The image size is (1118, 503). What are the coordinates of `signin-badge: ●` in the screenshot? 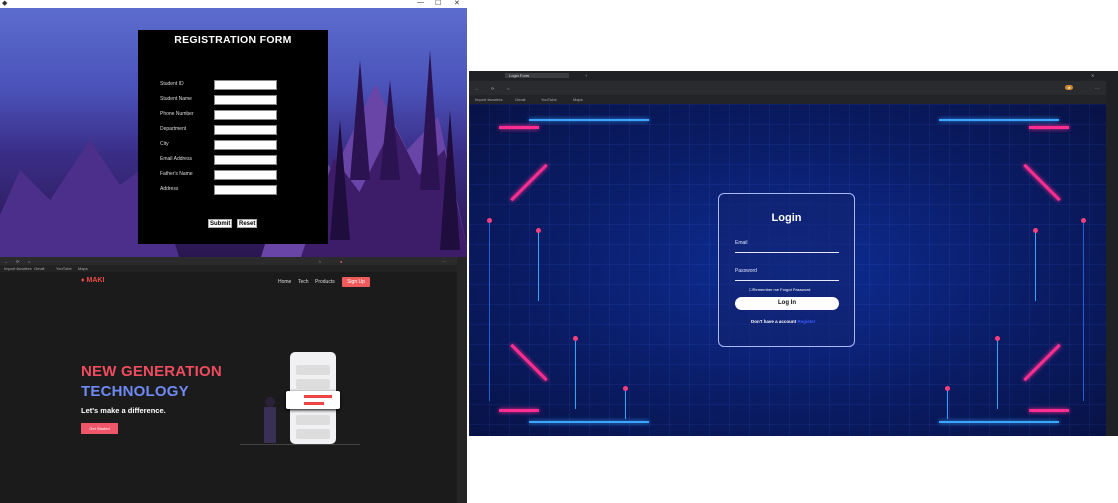 It's located at (1069, 87).